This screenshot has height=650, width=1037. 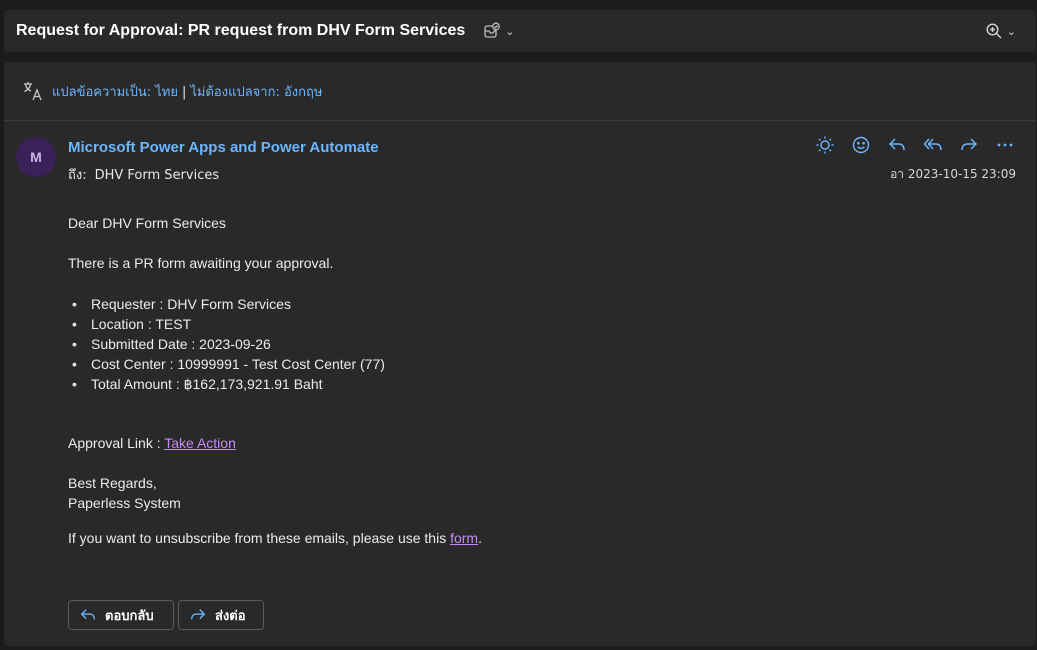 I want to click on sender-name: Microsoft Power Apps and Power Automate, so click(x=223, y=147).